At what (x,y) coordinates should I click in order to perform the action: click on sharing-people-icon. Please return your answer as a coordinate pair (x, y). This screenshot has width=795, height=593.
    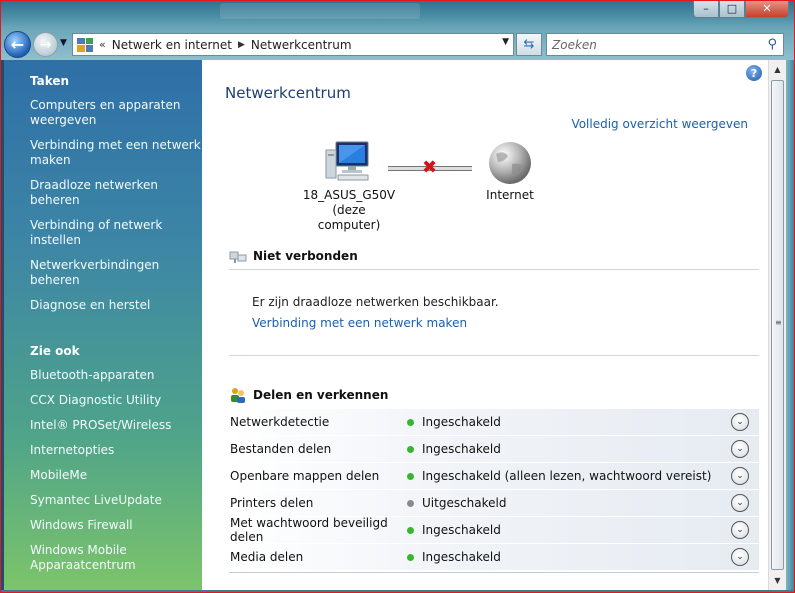
    Looking at the image, I should click on (238, 395).